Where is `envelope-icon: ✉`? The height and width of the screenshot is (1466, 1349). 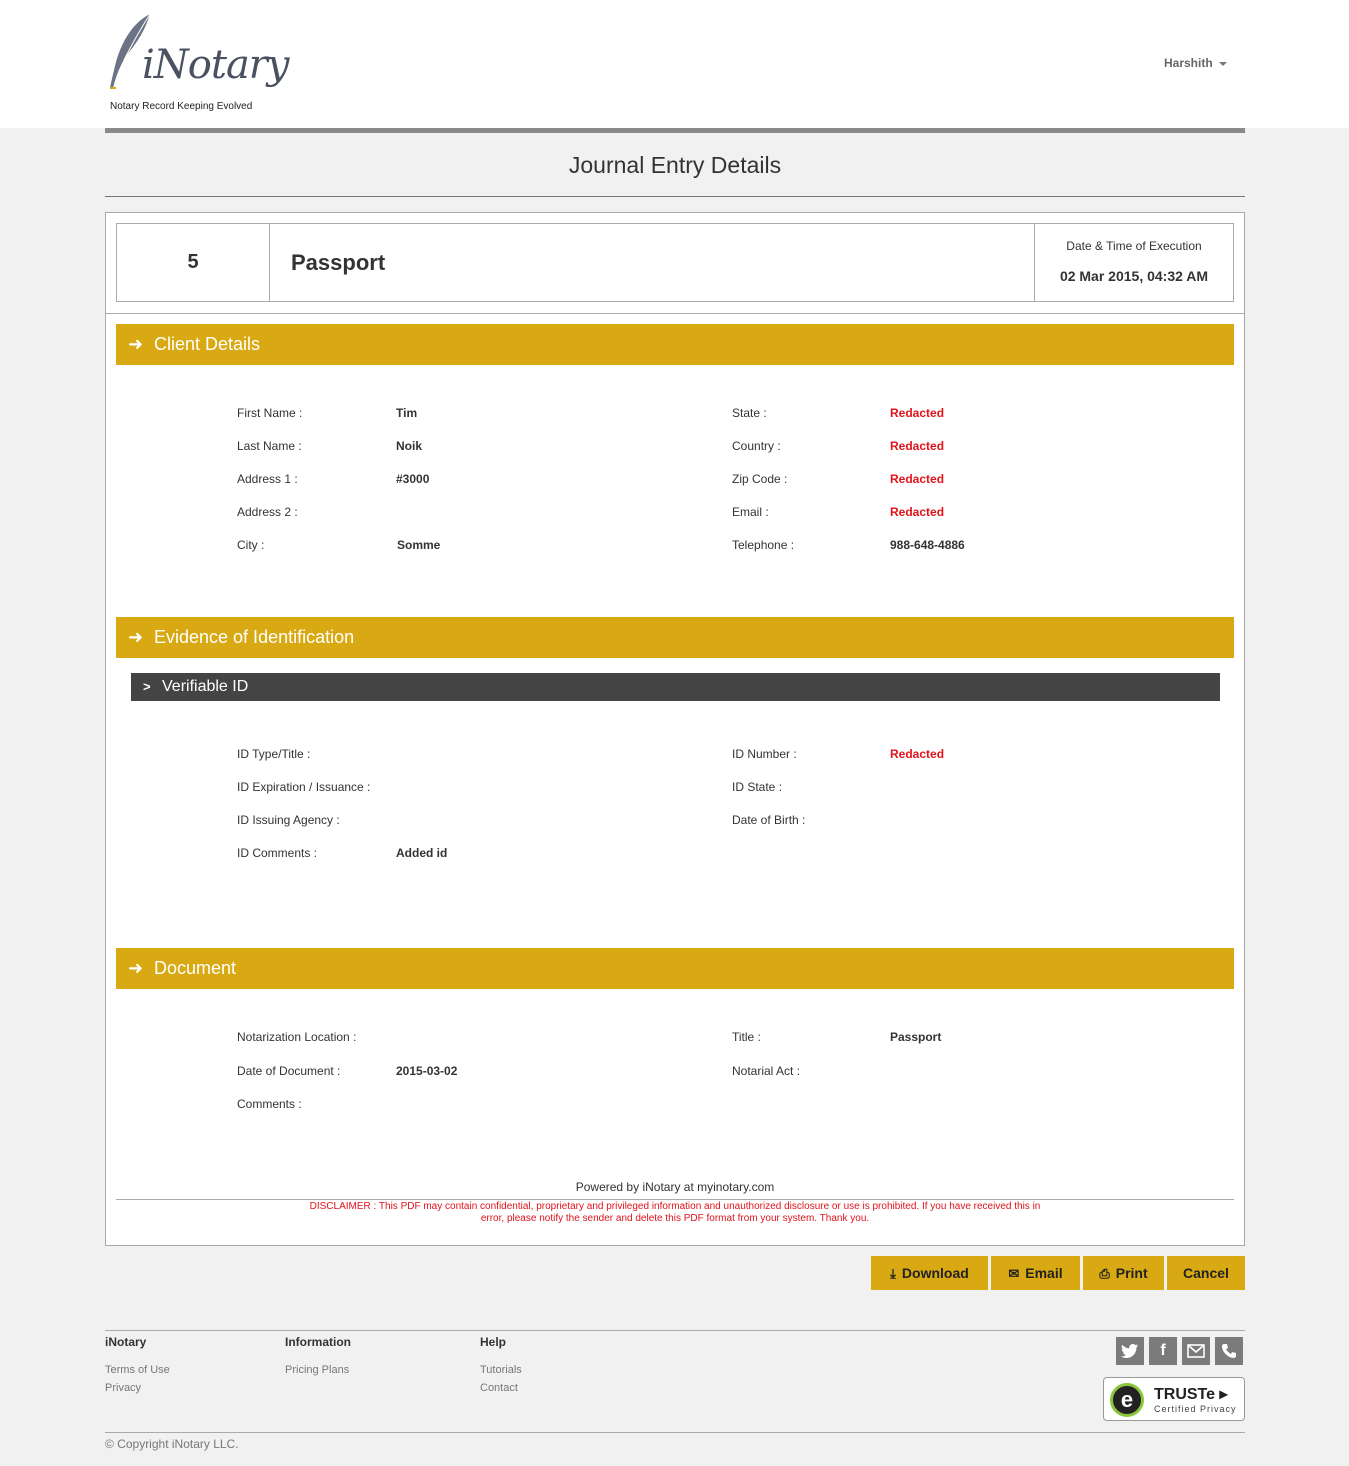 envelope-icon: ✉ is located at coordinates (1014, 1273).